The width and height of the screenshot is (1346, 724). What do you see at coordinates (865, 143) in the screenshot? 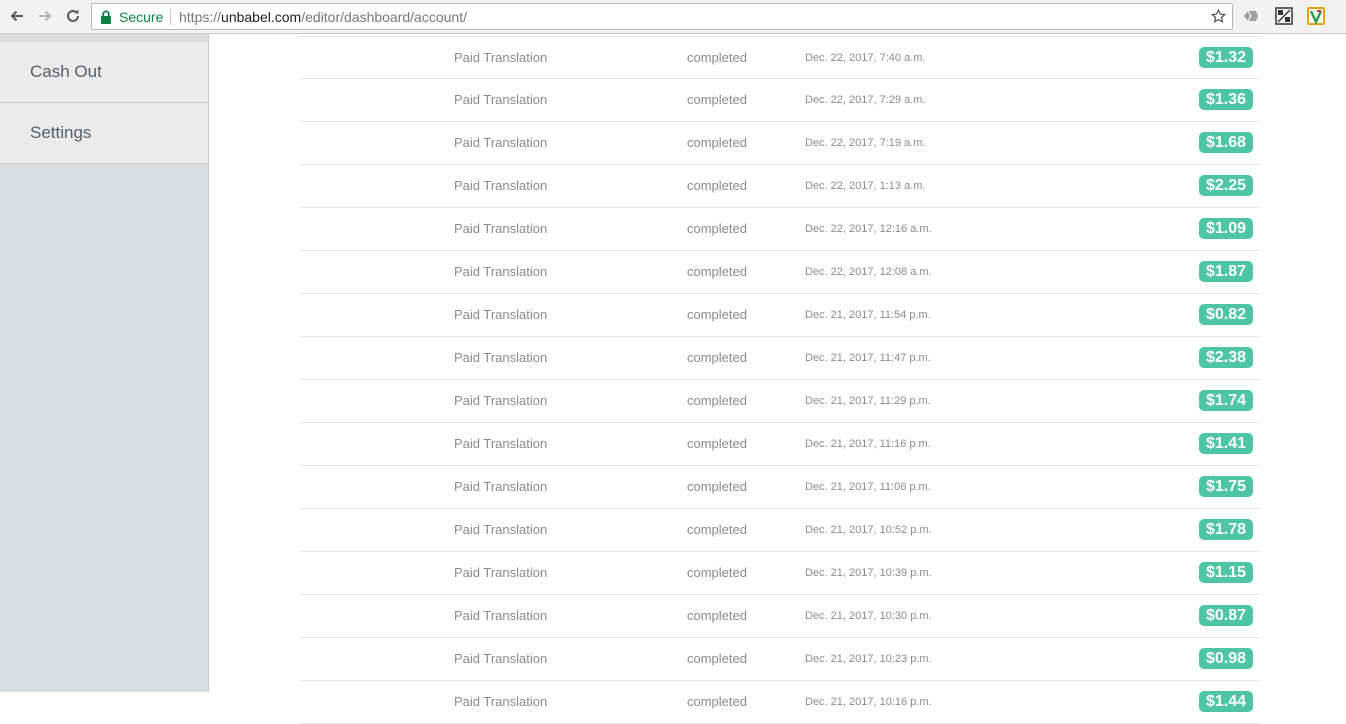
I see `transaction-date: Dec. 22, 2017, 7:19 a.m.` at bounding box center [865, 143].